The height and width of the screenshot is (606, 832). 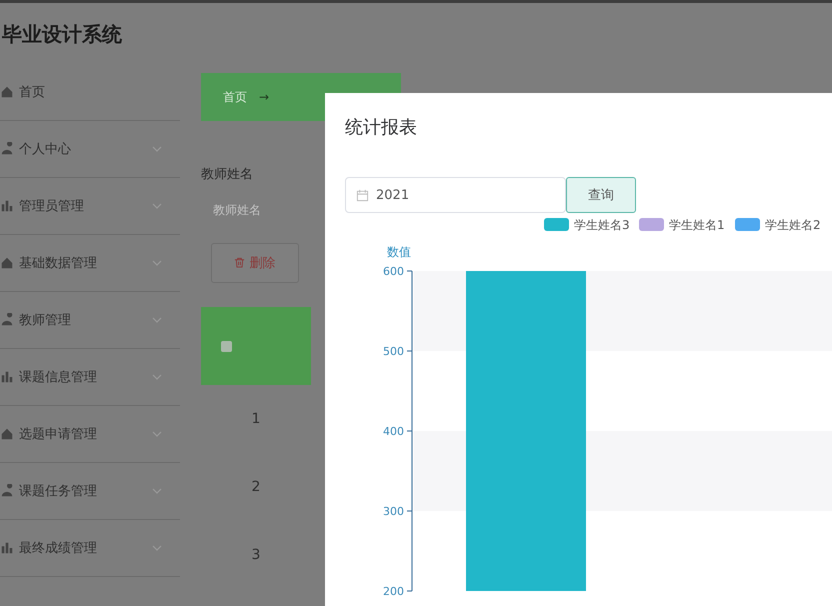 I want to click on legend-label: 学生姓名3, so click(x=602, y=225).